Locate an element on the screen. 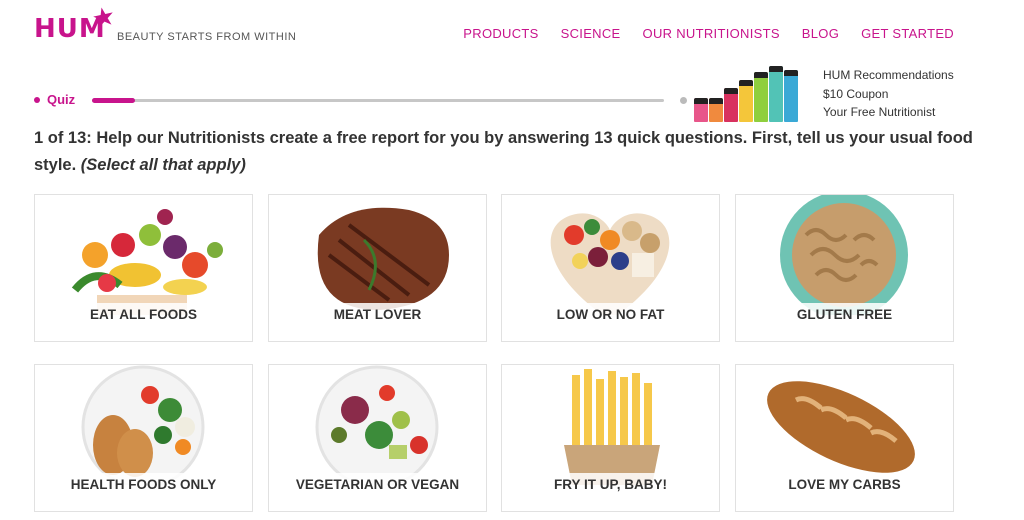 This screenshot has width=1024, height=520. bread-loaf-icon is located at coordinates (841, 427).